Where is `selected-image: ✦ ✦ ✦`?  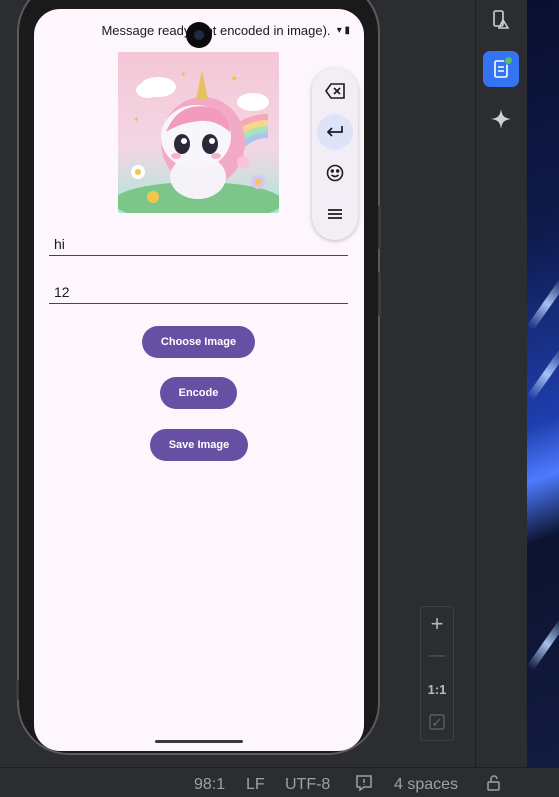
selected-image: ✦ ✦ ✦ is located at coordinates (198, 132).